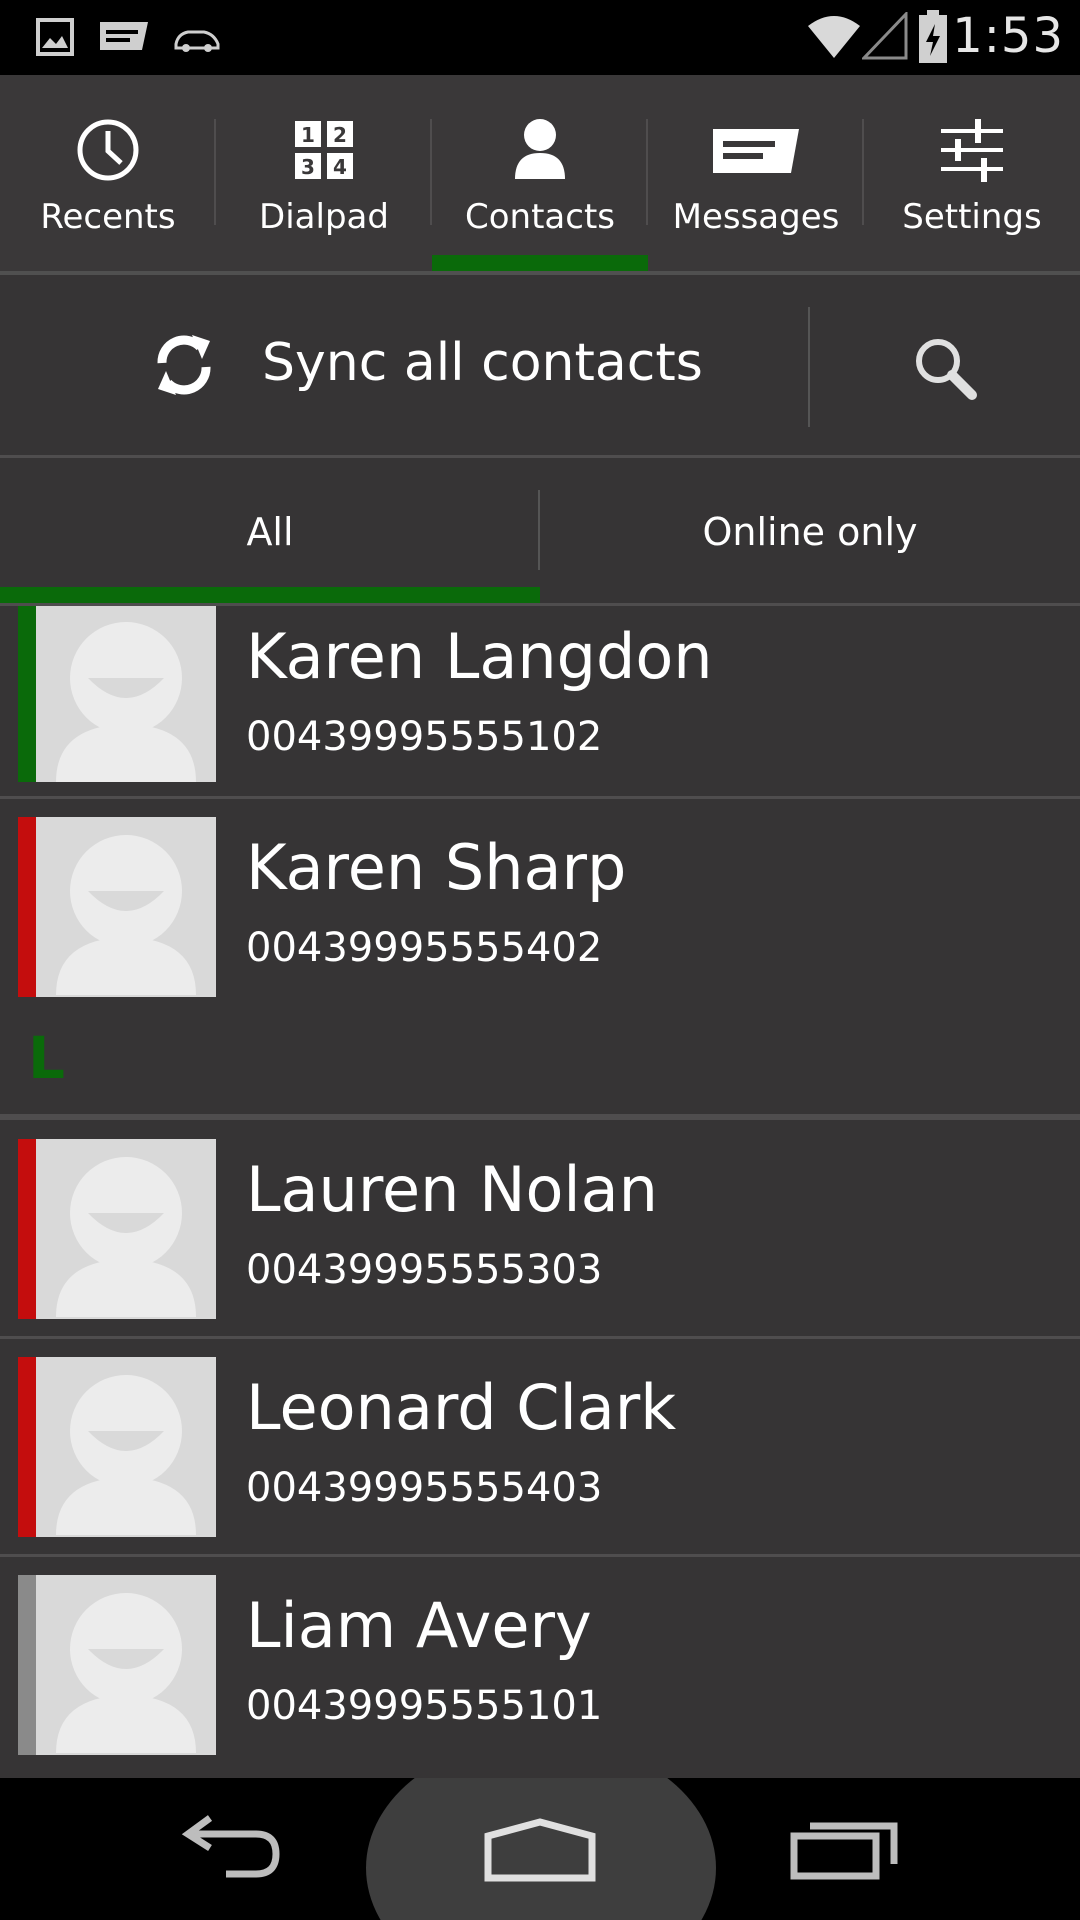  I want to click on active-filter-indicator, so click(270, 595).